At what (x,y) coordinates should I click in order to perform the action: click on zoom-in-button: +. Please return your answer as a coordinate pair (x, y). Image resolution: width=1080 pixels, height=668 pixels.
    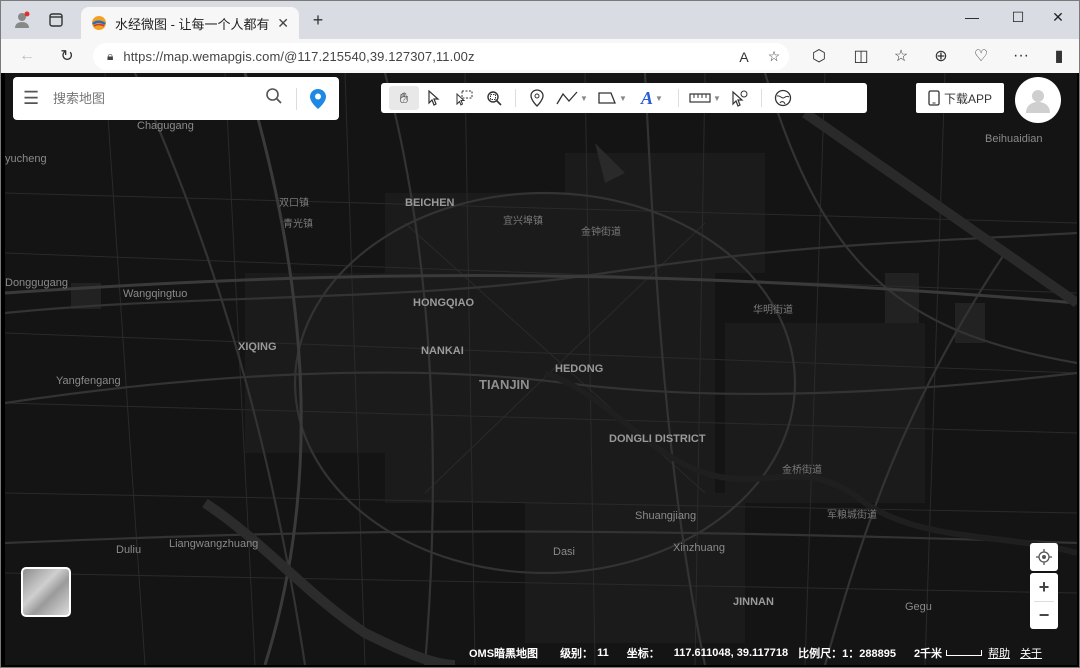
    Looking at the image, I should click on (1044, 587).